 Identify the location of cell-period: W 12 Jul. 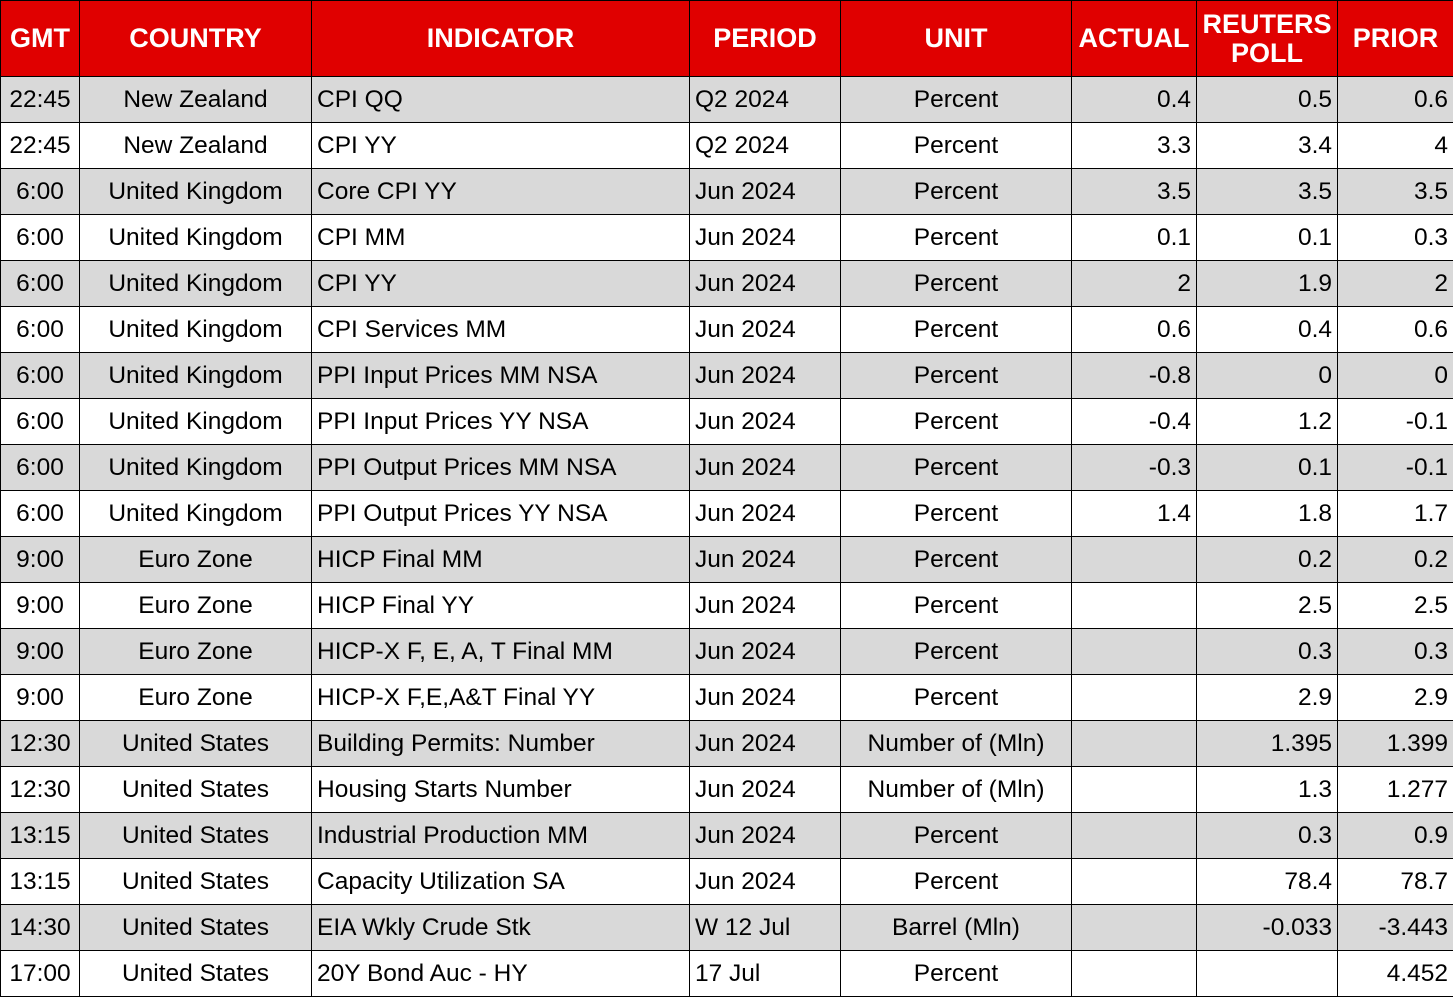
(765, 927).